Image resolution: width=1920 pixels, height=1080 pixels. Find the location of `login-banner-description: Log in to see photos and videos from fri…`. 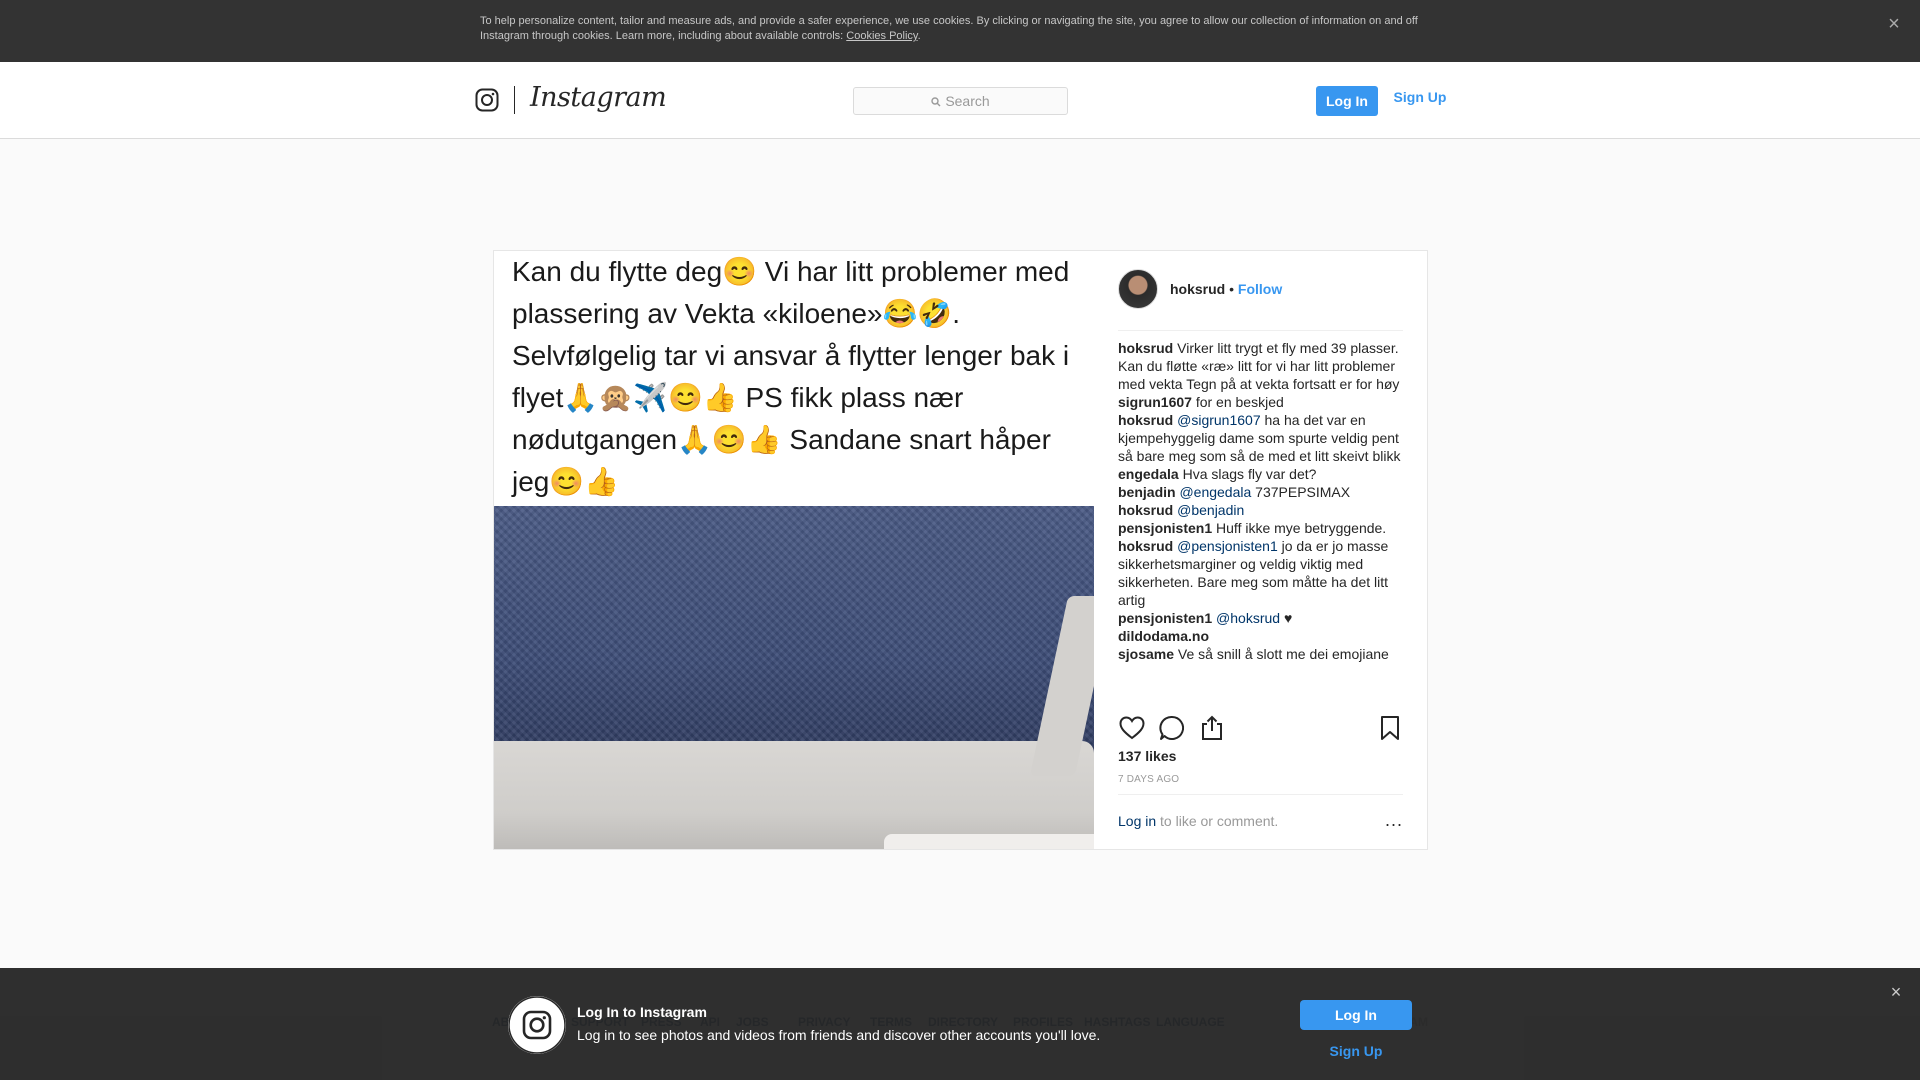

login-banner-description: Log in to see photos and videos from fri… is located at coordinates (839, 1035).